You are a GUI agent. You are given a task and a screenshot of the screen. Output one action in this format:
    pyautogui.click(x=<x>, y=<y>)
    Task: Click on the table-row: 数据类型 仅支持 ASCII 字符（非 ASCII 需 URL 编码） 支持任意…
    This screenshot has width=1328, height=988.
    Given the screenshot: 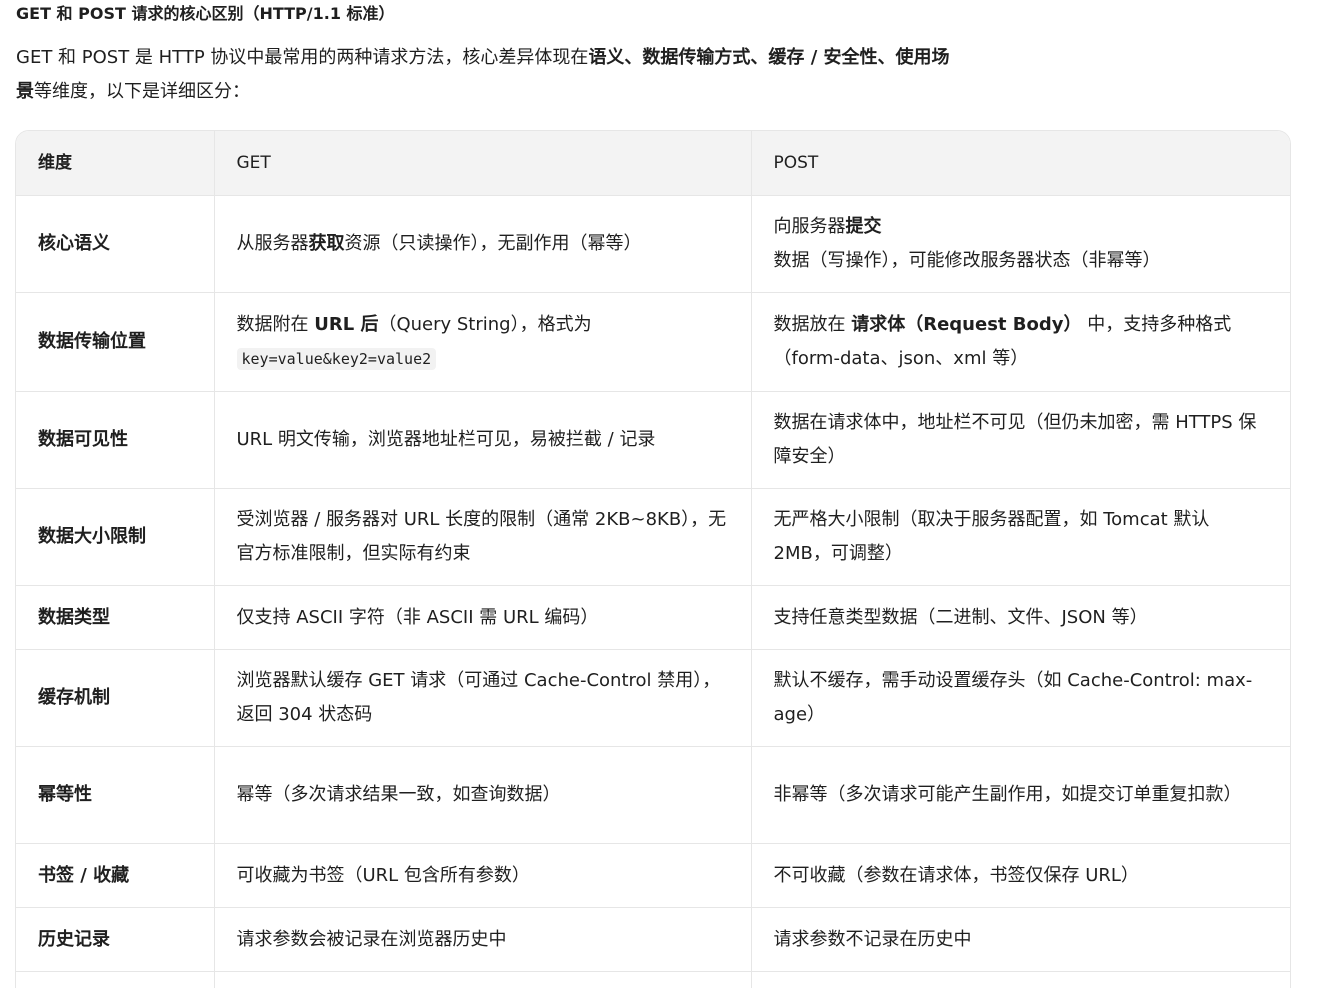 What is the action you would take?
    pyautogui.click(x=653, y=617)
    